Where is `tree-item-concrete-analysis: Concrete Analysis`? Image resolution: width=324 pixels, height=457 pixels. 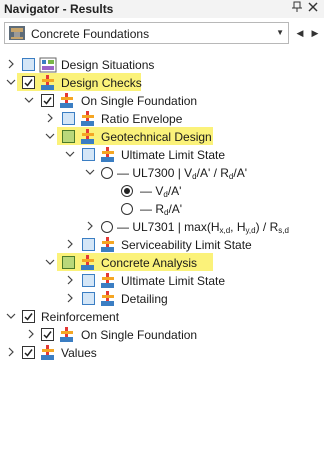
tree-item-concrete-analysis: Concrete Analysis is located at coordinates (162, 262).